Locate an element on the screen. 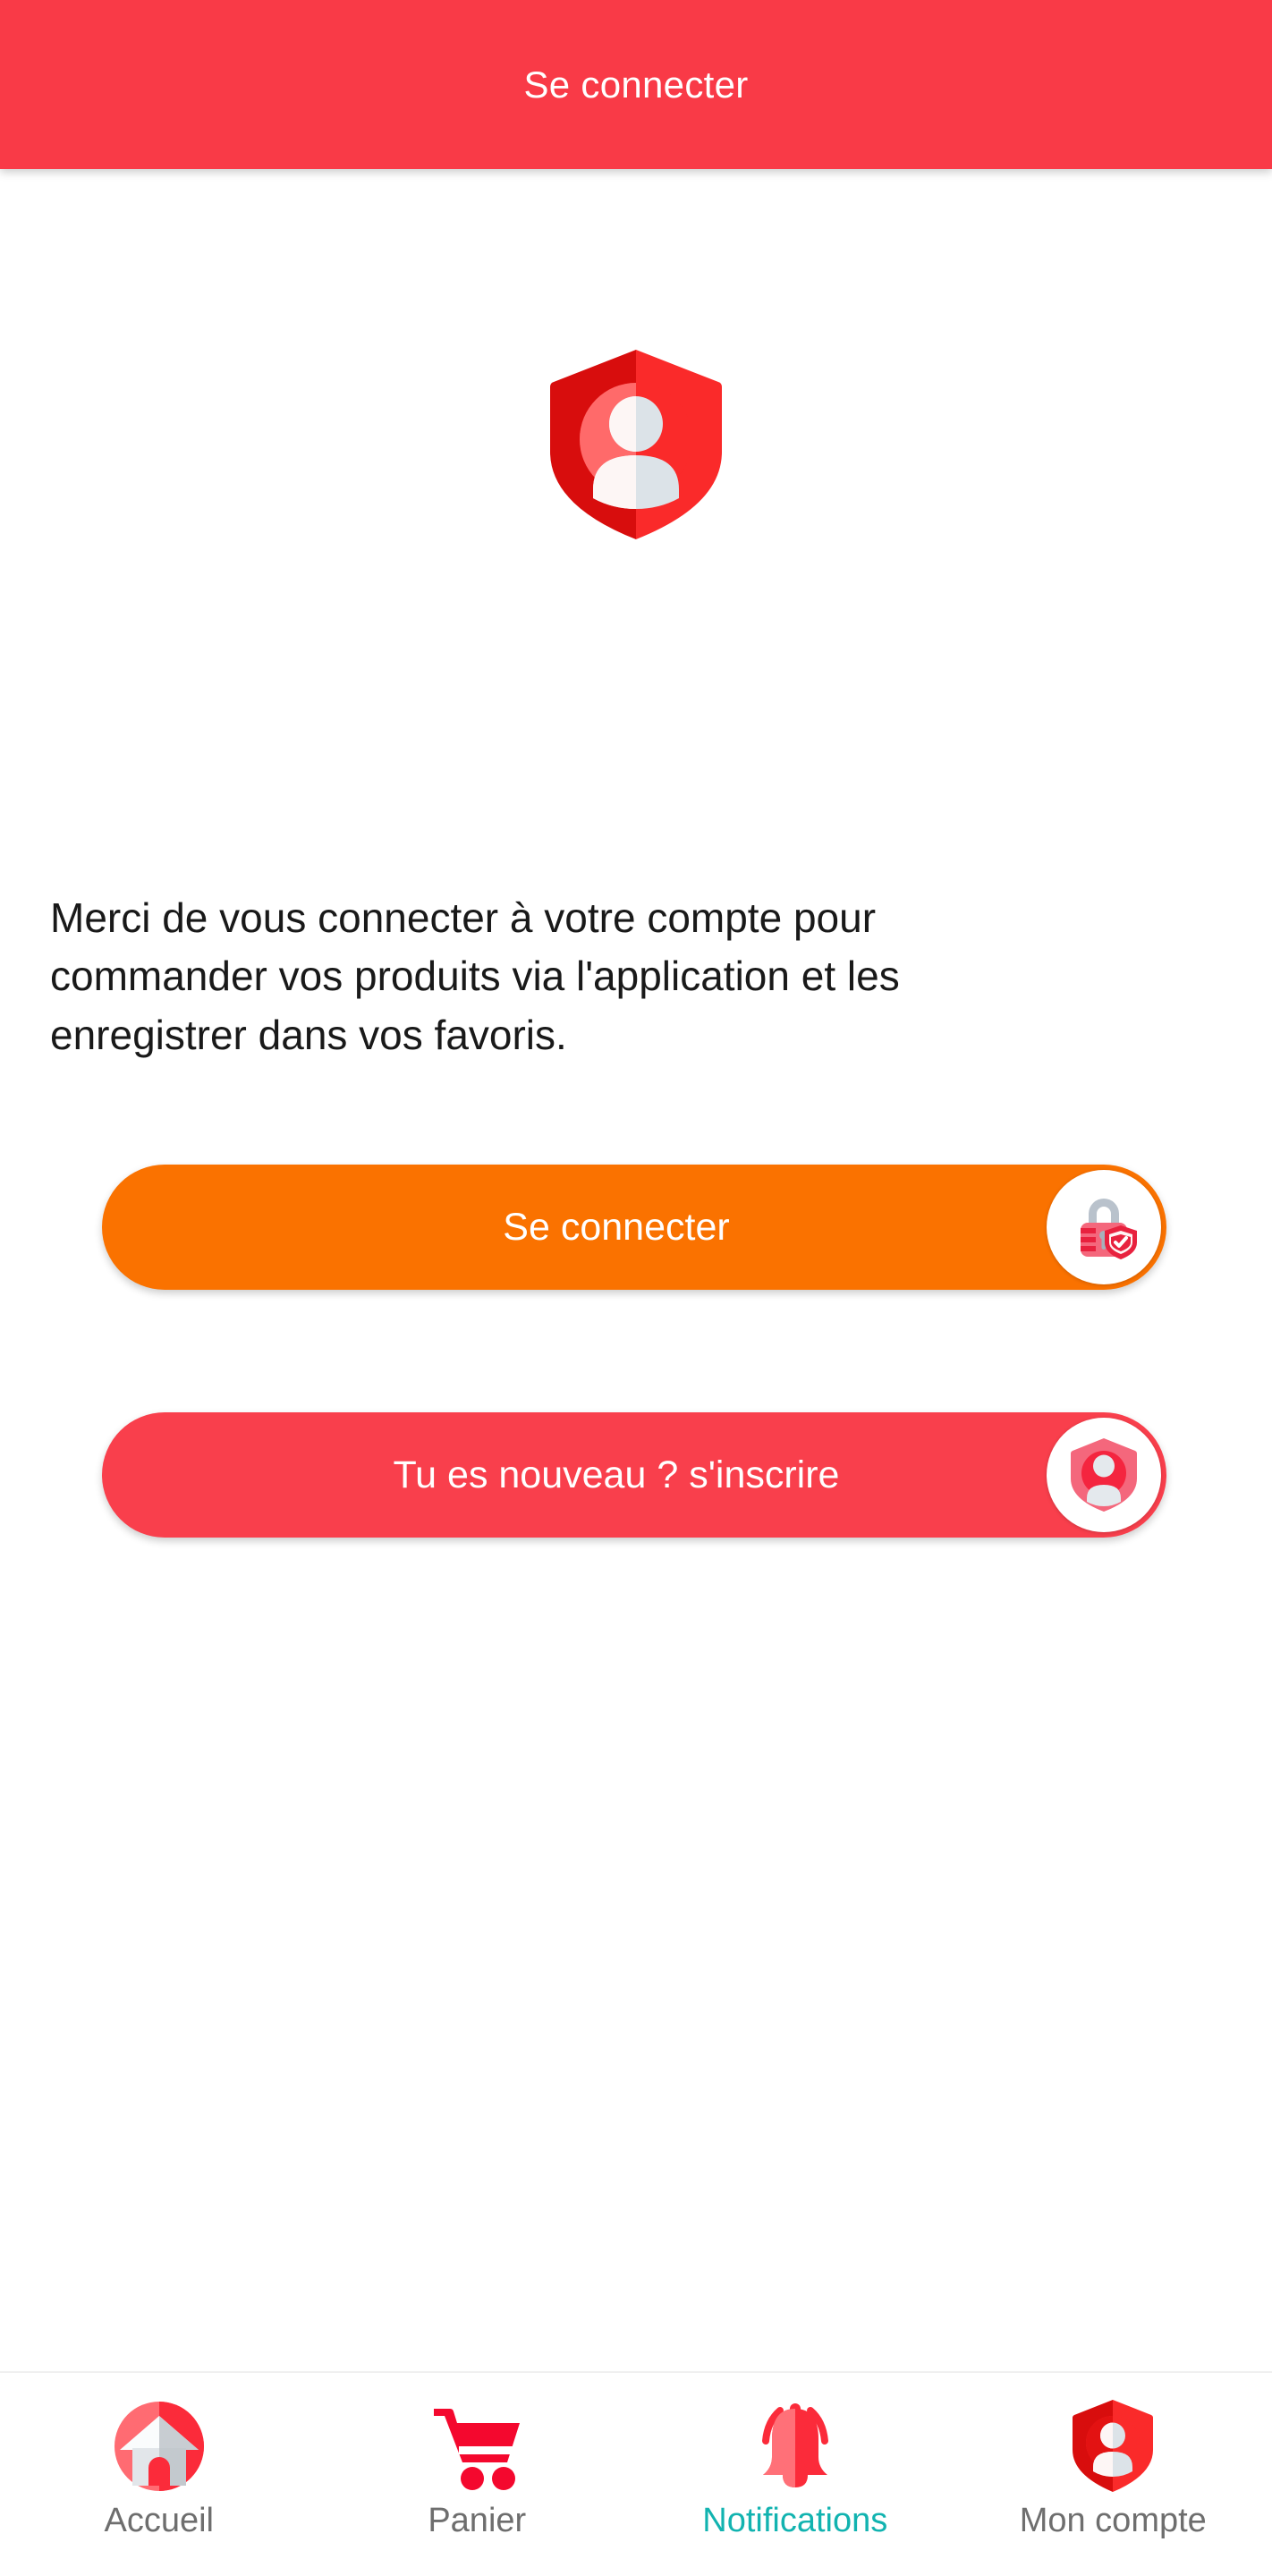 This screenshot has width=1272, height=2576. hero-illustration is located at coordinates (636, 444).